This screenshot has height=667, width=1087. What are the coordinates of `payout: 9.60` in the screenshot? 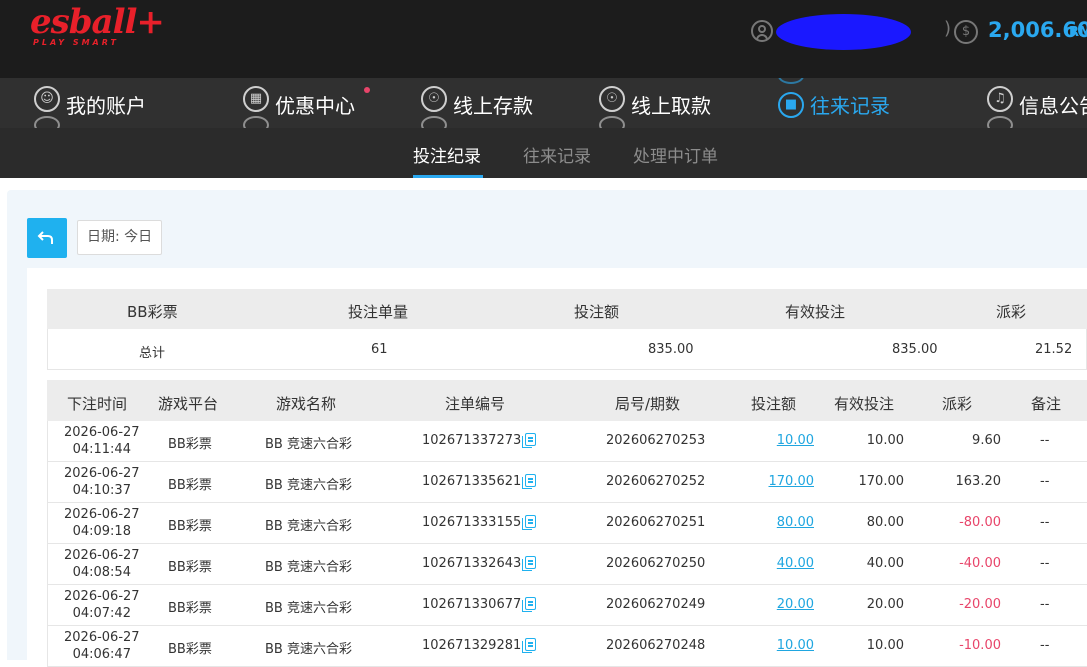 It's located at (986, 440).